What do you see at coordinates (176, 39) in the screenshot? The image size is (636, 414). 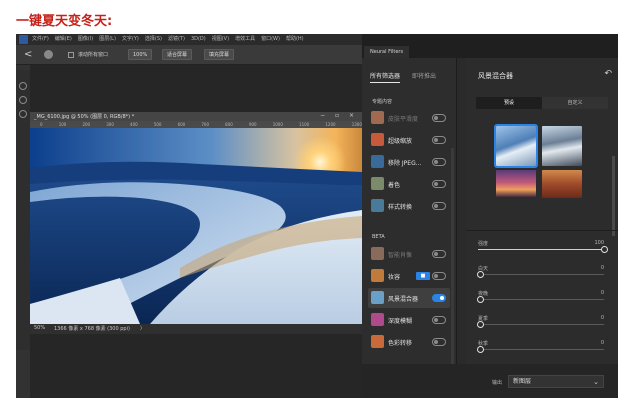 I see `menu-item-filter: 滤镜(T)` at bounding box center [176, 39].